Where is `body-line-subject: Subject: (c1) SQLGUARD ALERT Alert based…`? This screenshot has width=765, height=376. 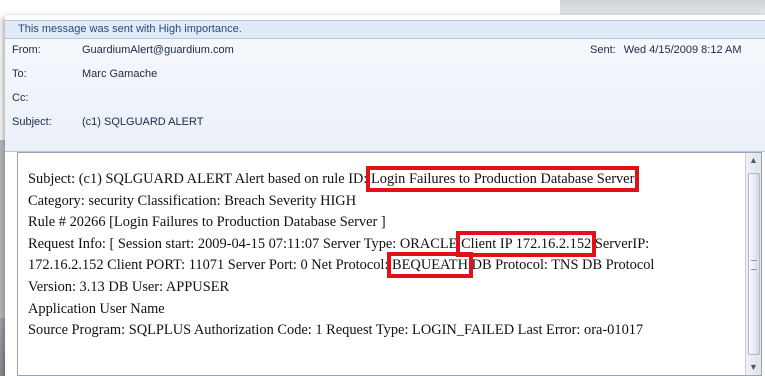
body-line-subject: Subject: (c1) SQLGUARD ALERT Alert based… is located at coordinates (388, 179).